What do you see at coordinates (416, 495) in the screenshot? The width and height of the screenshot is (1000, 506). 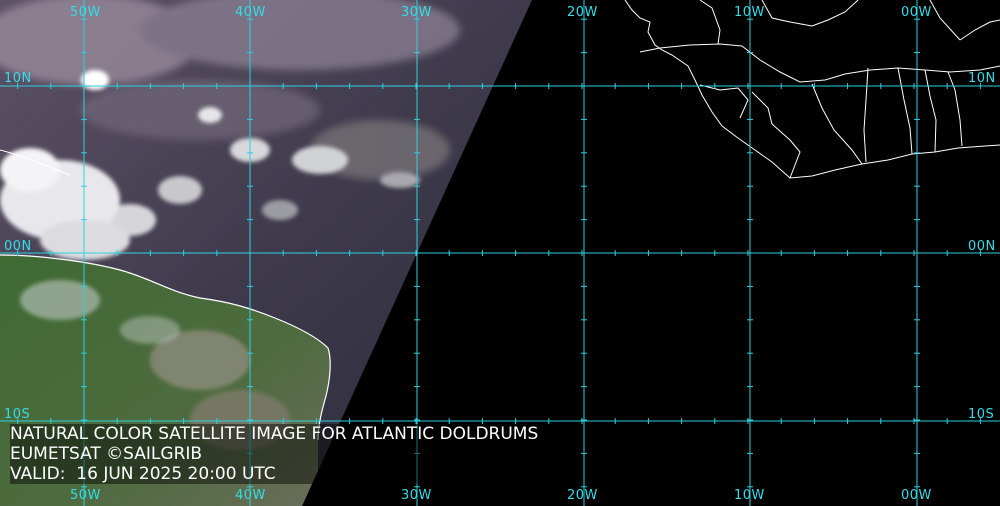 I see `lon-label-bottom: 30W` at bounding box center [416, 495].